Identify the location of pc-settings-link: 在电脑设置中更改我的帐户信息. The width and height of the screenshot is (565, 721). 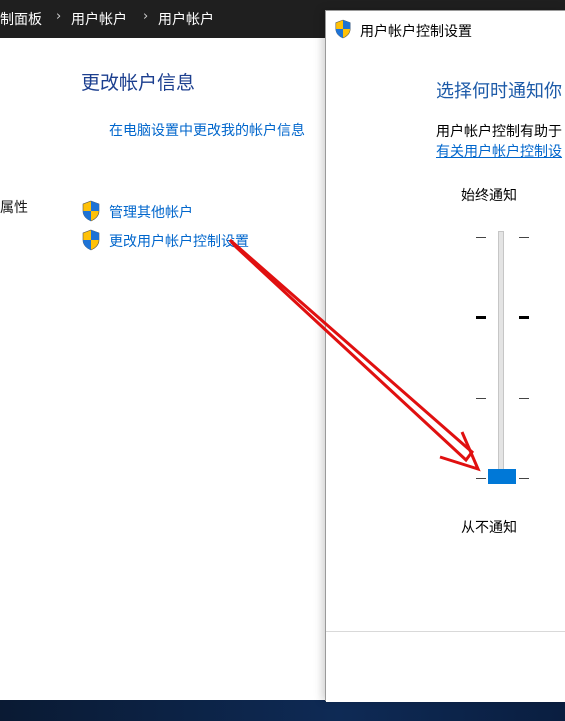
(207, 130).